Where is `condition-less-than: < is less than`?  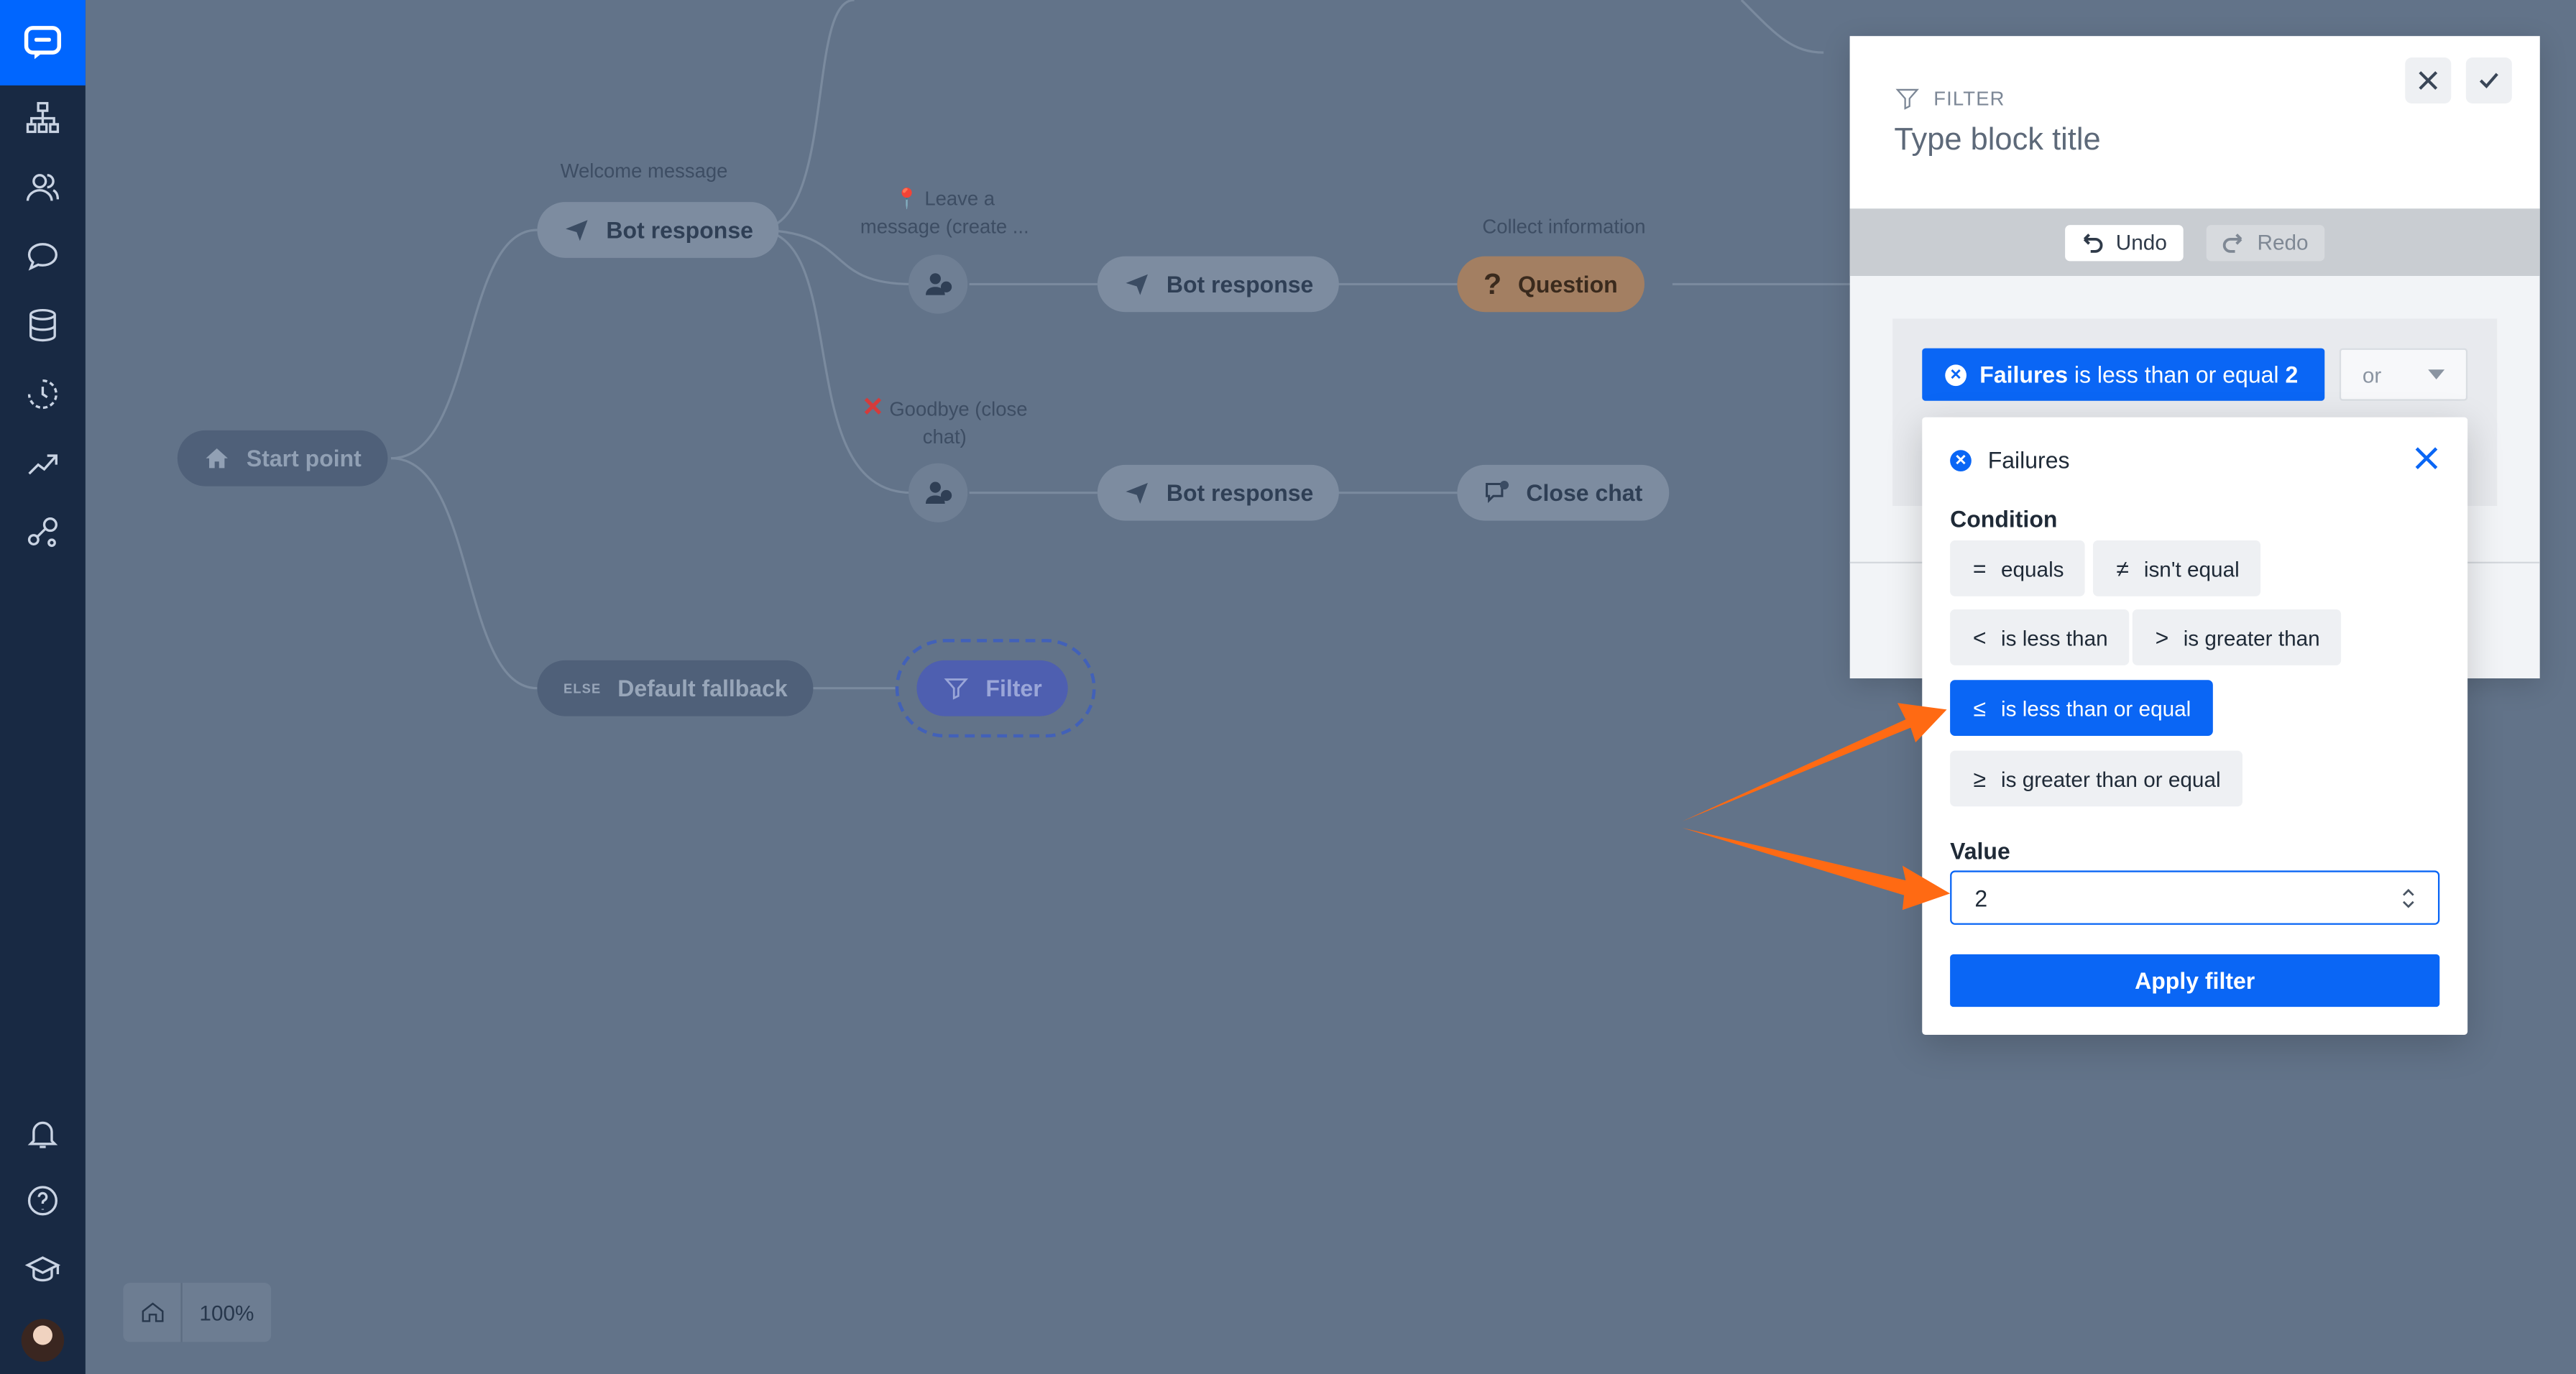
condition-less-than: < is less than is located at coordinates (2040, 637).